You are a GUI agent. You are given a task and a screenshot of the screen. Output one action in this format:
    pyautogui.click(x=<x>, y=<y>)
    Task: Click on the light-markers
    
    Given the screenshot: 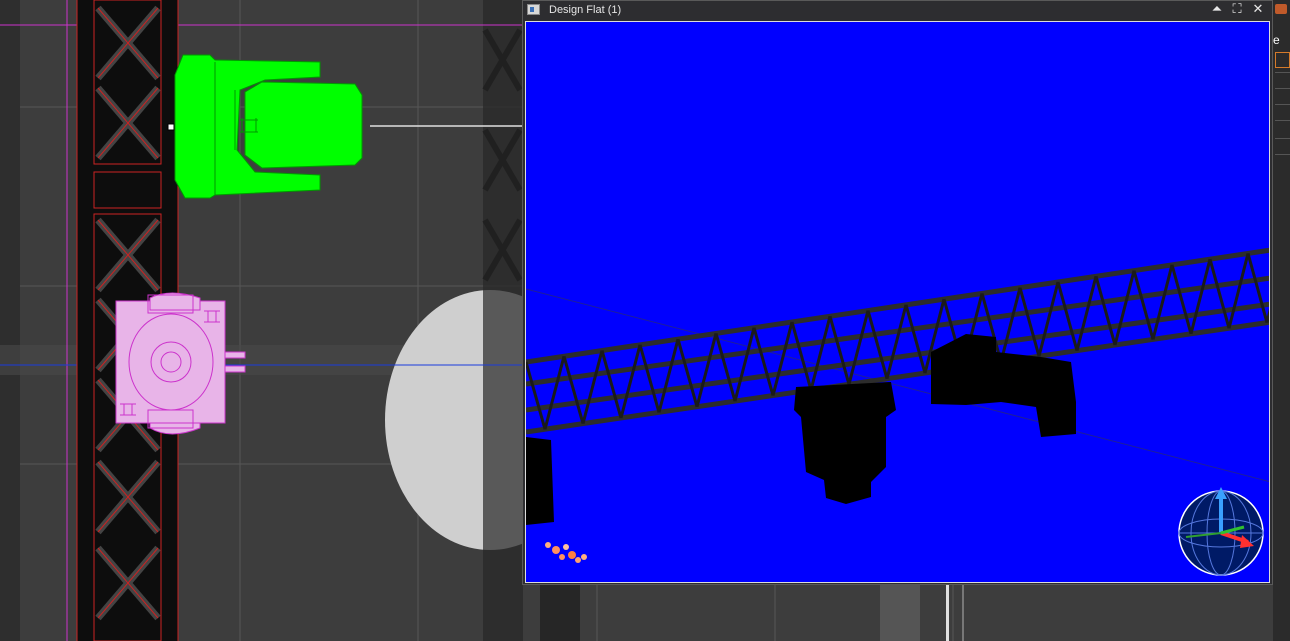 What is the action you would take?
    pyautogui.click(x=566, y=552)
    